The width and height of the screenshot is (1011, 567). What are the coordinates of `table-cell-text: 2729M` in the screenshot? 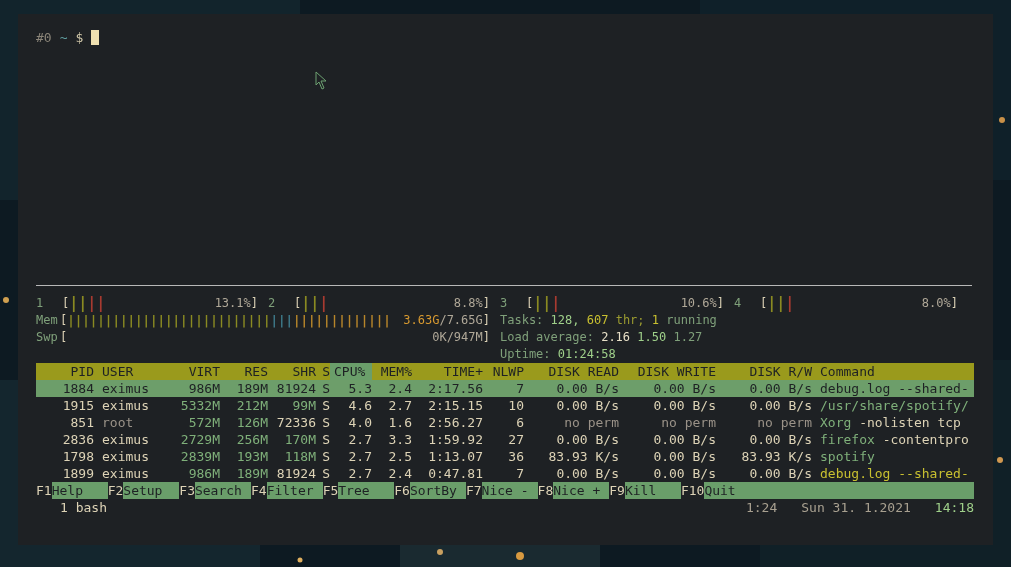 It's located at (199, 439).